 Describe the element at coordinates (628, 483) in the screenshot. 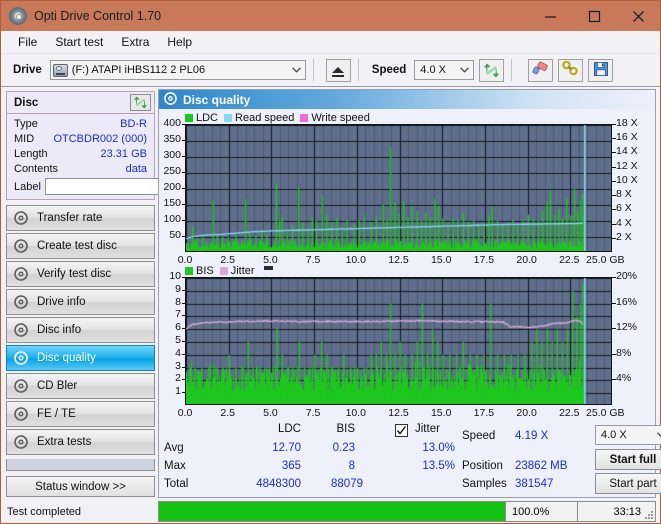

I see `start-part-button: Start part` at that location.